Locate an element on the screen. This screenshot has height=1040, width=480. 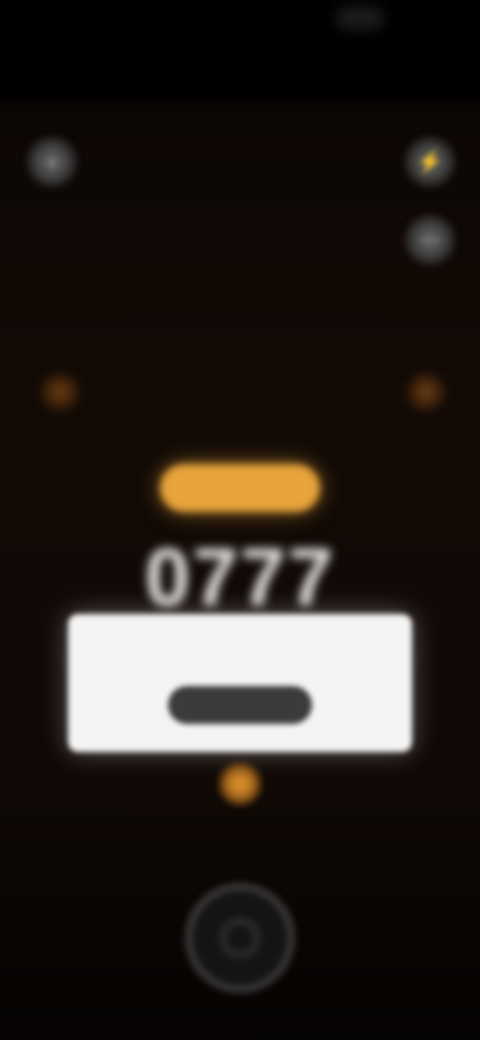
toast-card is located at coordinates (240, 683).